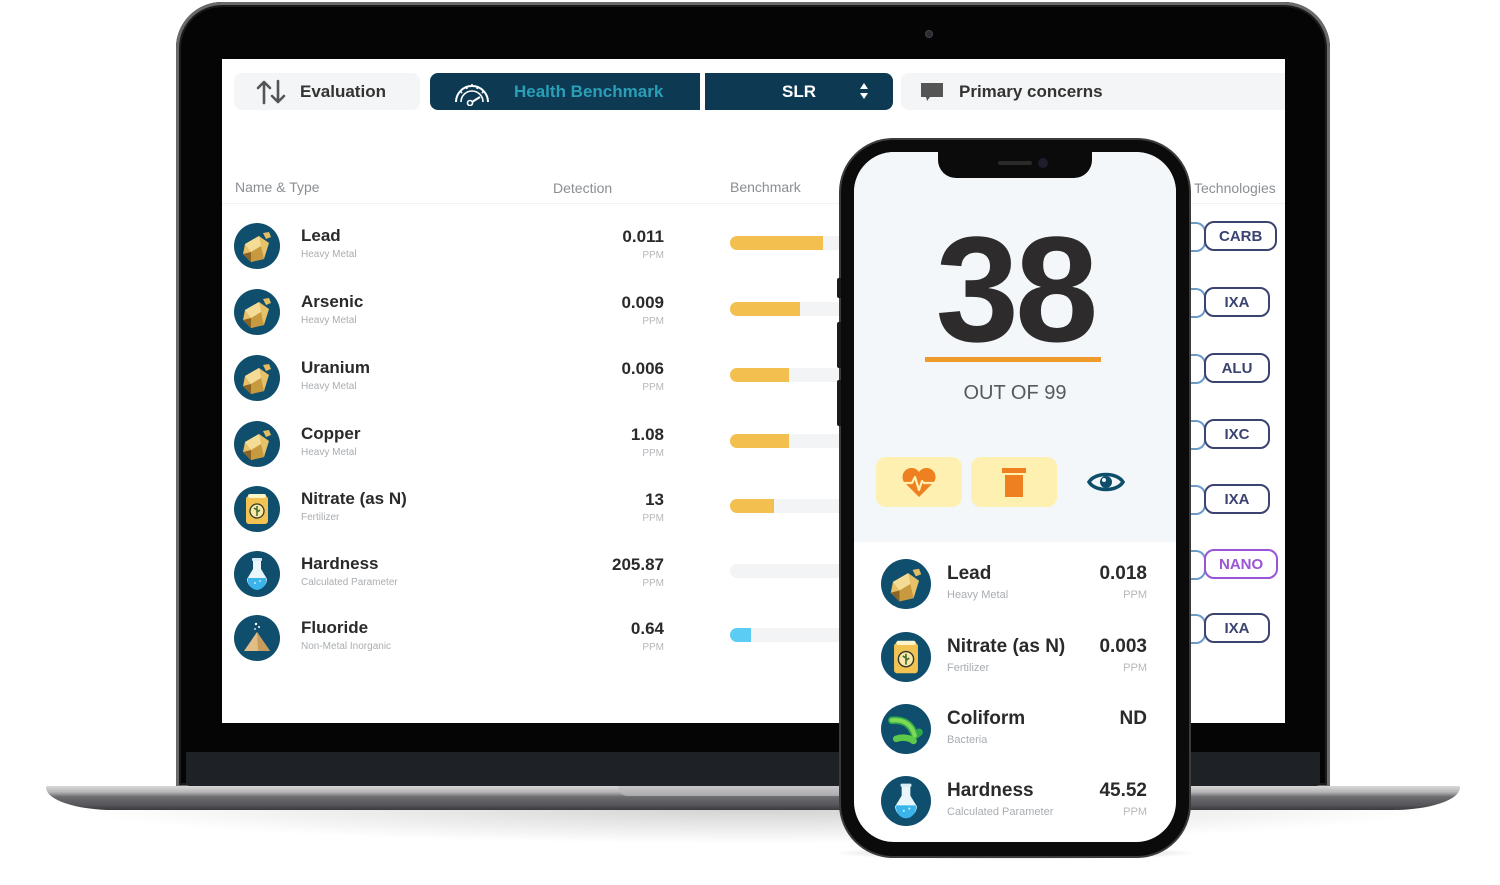  Describe the element at coordinates (864, 91) in the screenshot. I see `select-arrows-icon` at that location.